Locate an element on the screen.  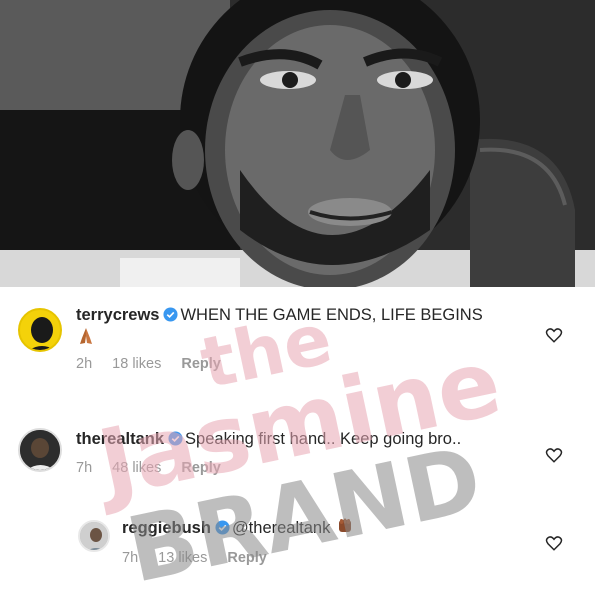
folded-hands-icon is located at coordinates (86, 336).